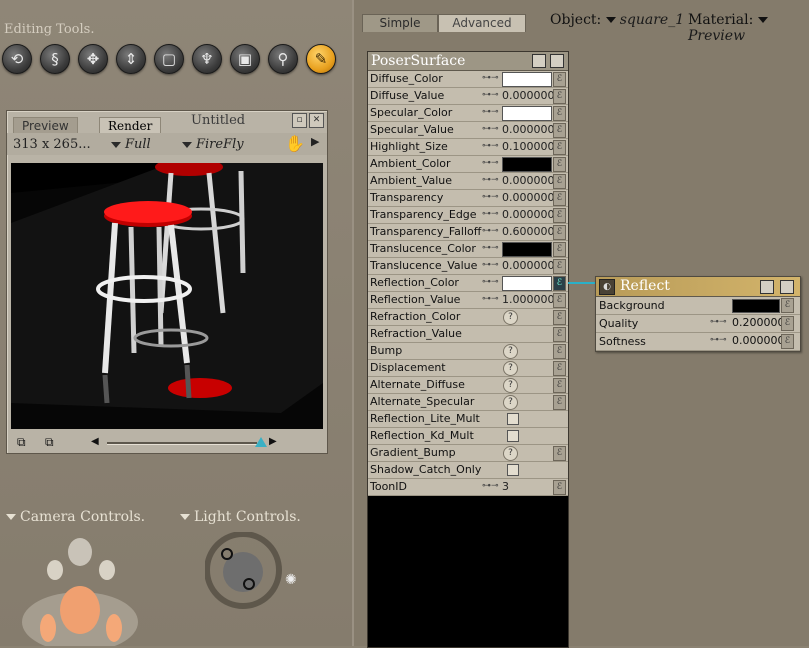  I want to click on tab-simple: Simple, so click(400, 23).